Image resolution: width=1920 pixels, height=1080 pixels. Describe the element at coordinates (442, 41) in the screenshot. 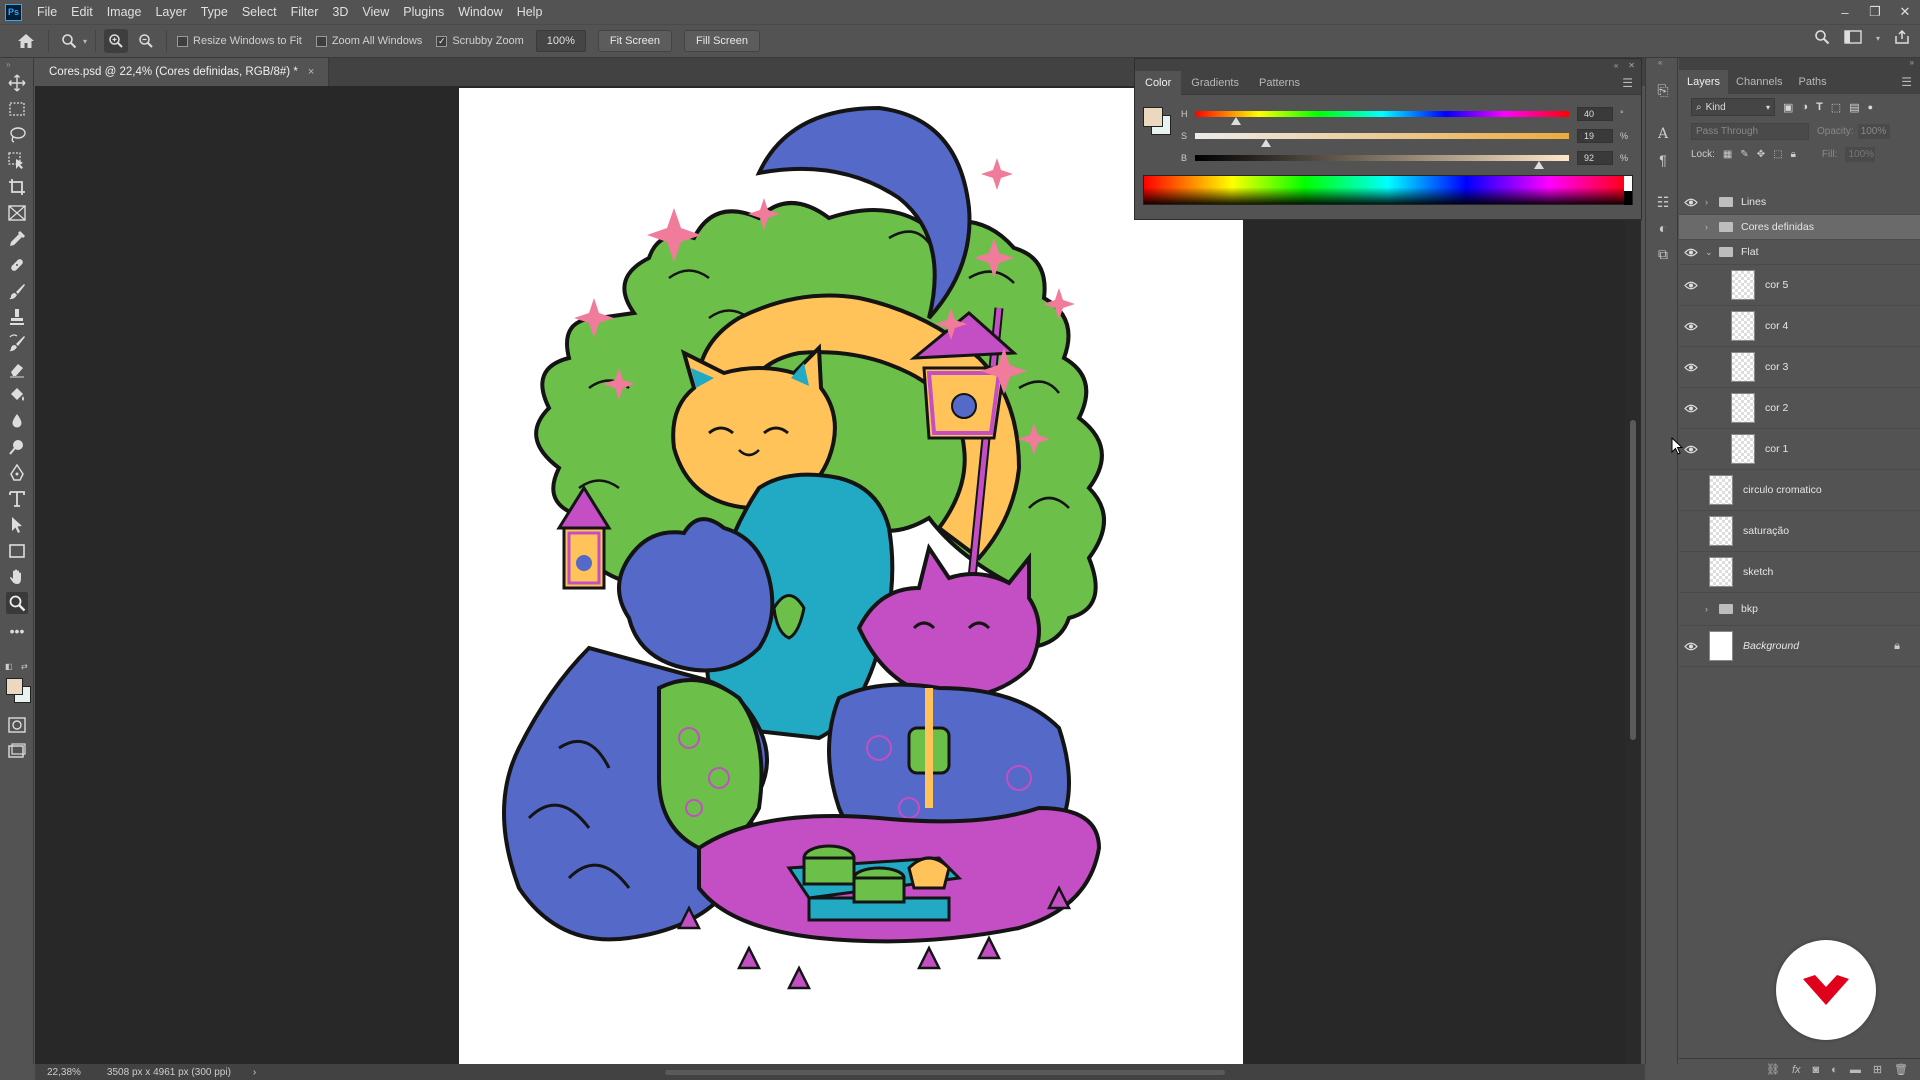

I see `checkbox-checked: ✓` at that location.